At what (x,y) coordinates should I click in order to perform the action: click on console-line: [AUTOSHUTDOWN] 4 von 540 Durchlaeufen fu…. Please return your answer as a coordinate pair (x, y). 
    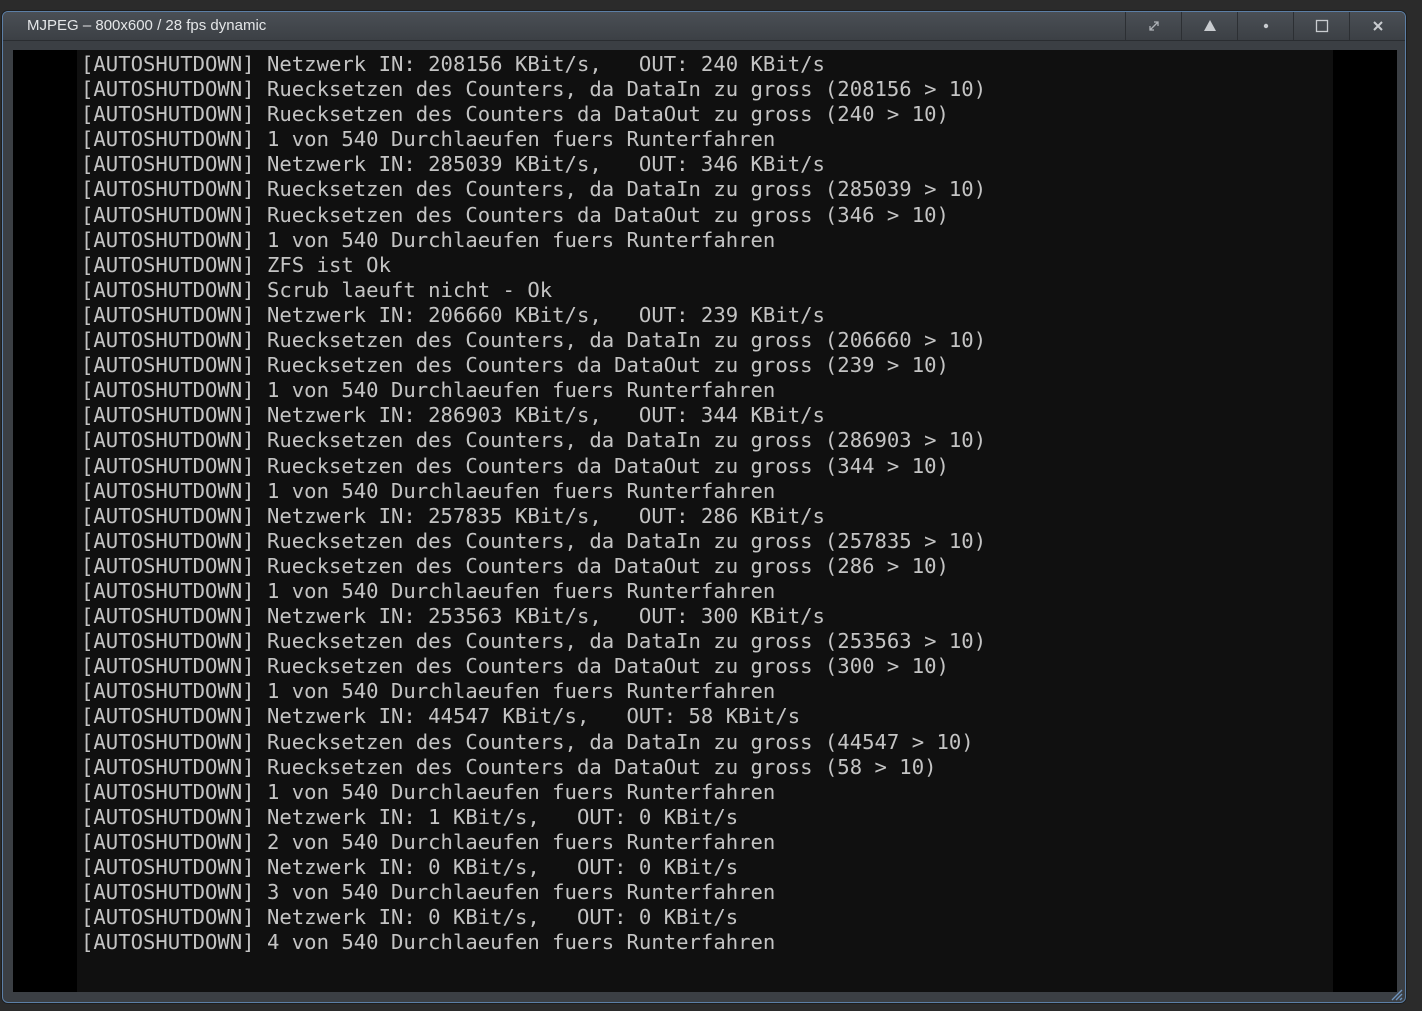
    Looking at the image, I should click on (428, 942).